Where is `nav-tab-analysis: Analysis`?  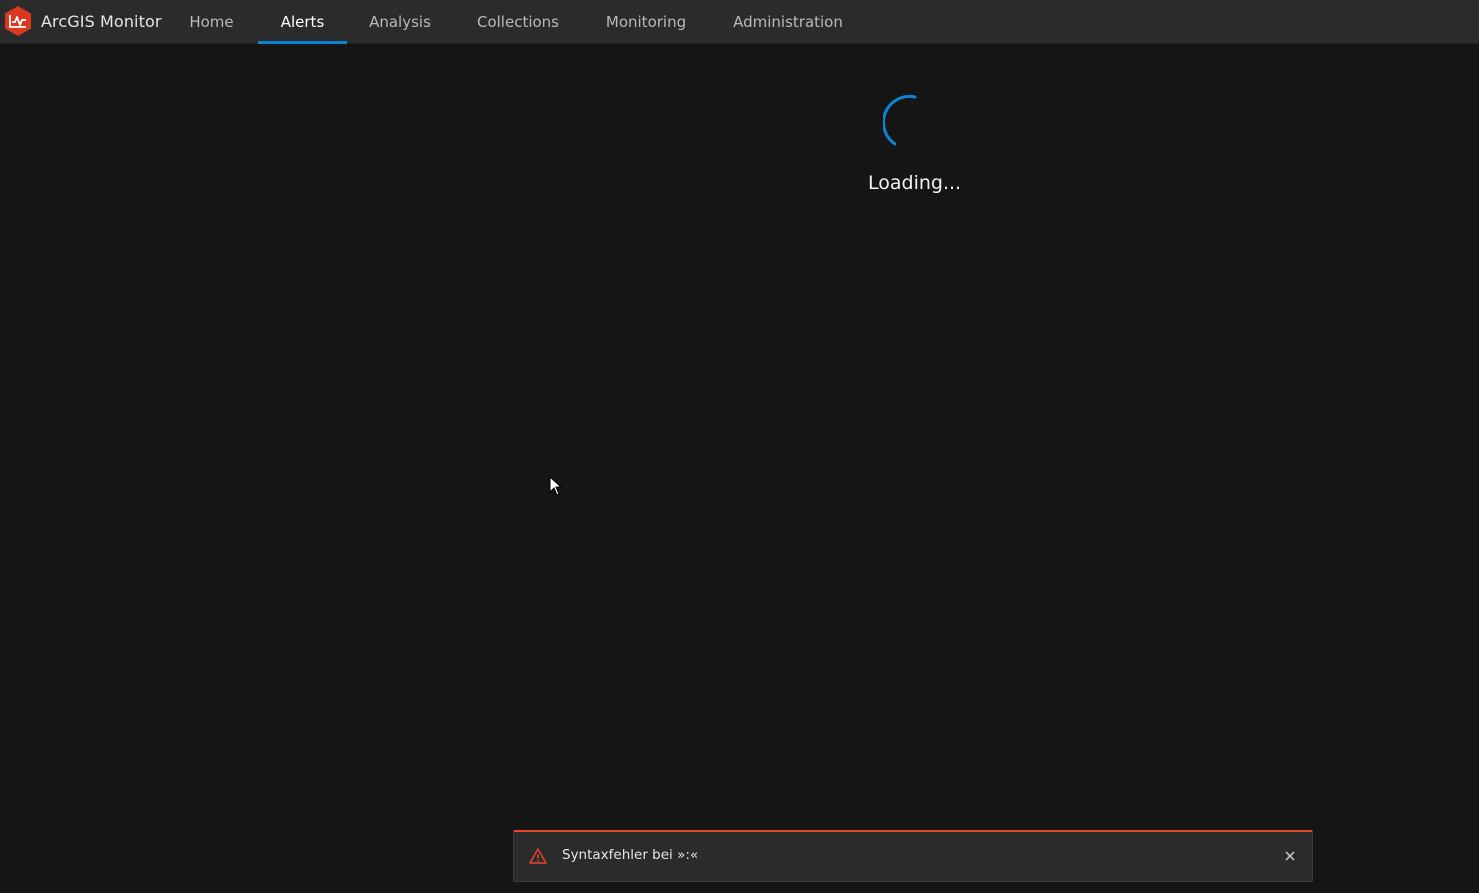 nav-tab-analysis: Analysis is located at coordinates (400, 22).